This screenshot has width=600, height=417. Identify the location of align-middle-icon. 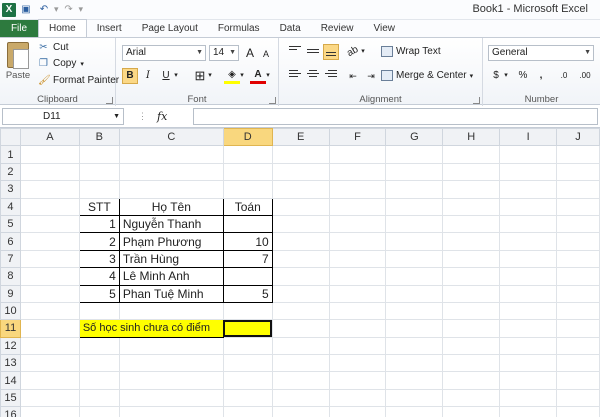
(313, 52).